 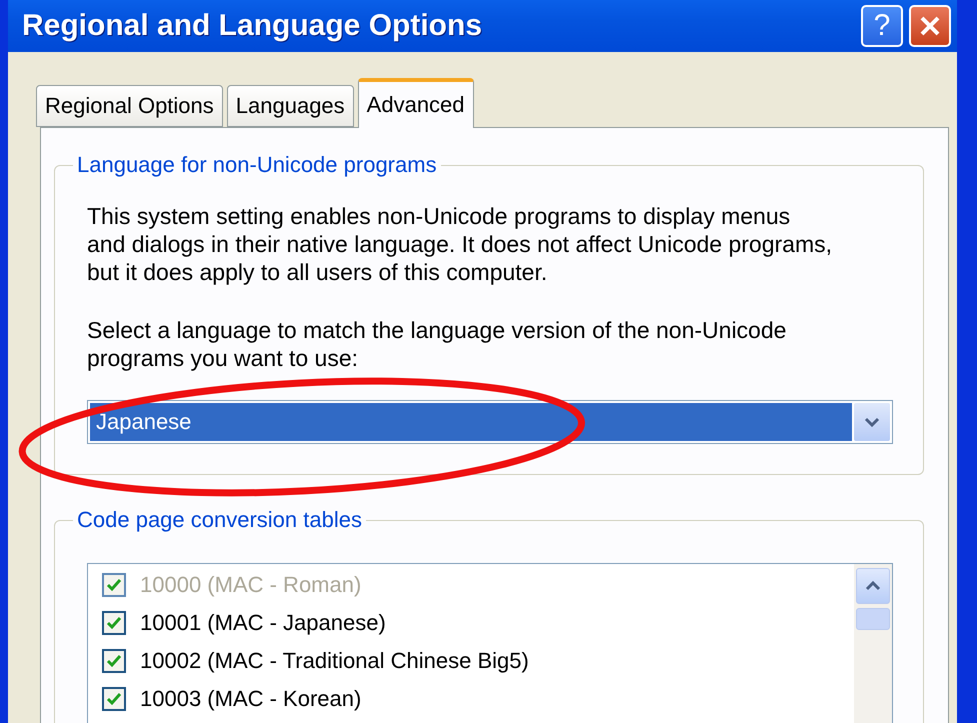 What do you see at coordinates (873, 643) in the screenshot?
I see `scrollbar` at bounding box center [873, 643].